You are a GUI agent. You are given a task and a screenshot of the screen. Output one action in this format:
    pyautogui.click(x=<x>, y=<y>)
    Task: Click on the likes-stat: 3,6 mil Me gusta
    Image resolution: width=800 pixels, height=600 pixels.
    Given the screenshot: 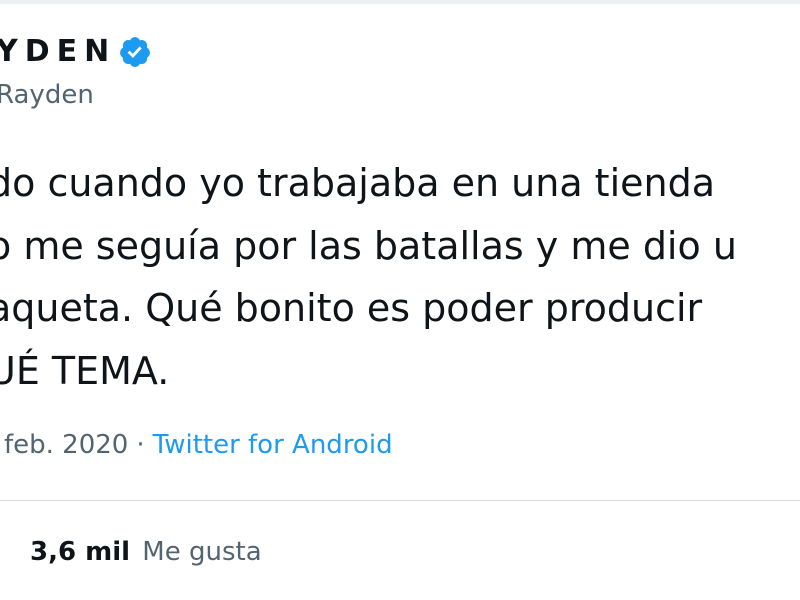 What is the action you would take?
    pyautogui.click(x=146, y=552)
    